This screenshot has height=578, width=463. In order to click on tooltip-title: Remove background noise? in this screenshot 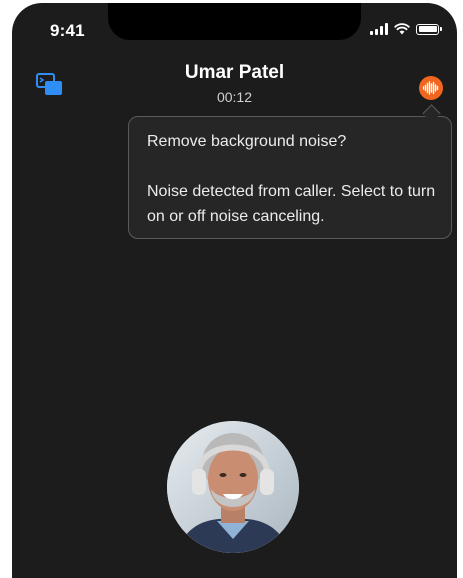, I will do `click(247, 141)`.